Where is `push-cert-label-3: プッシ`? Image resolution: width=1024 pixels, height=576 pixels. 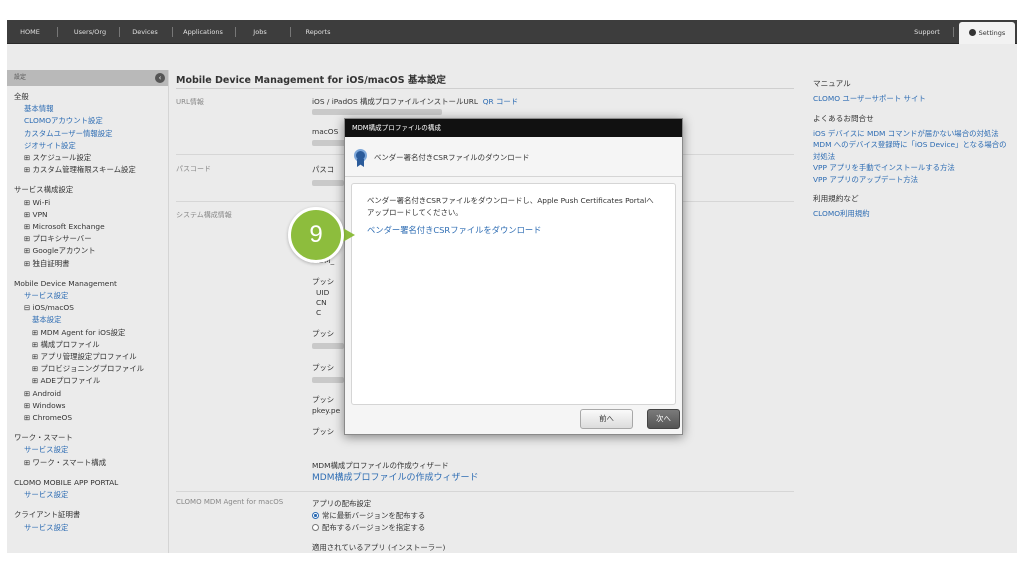
push-cert-label-3: プッシ is located at coordinates (323, 367).